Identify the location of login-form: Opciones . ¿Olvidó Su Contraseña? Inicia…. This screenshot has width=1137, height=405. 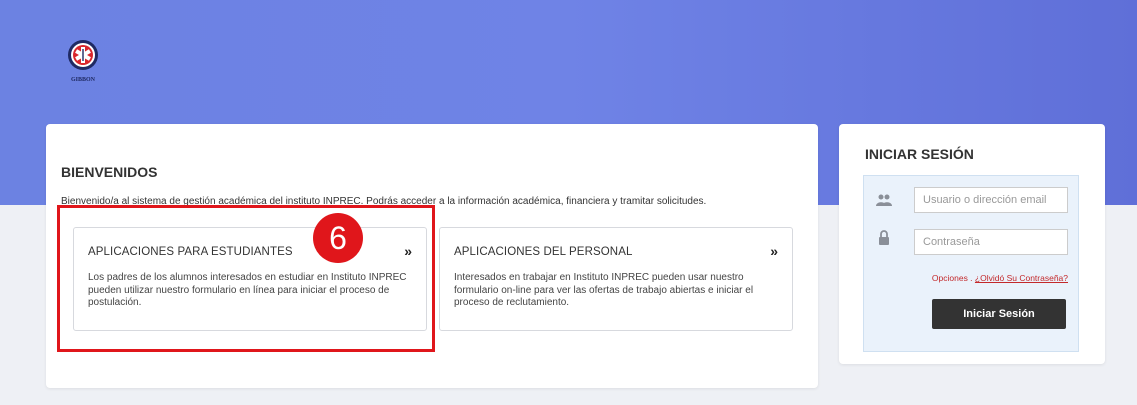
(971, 263).